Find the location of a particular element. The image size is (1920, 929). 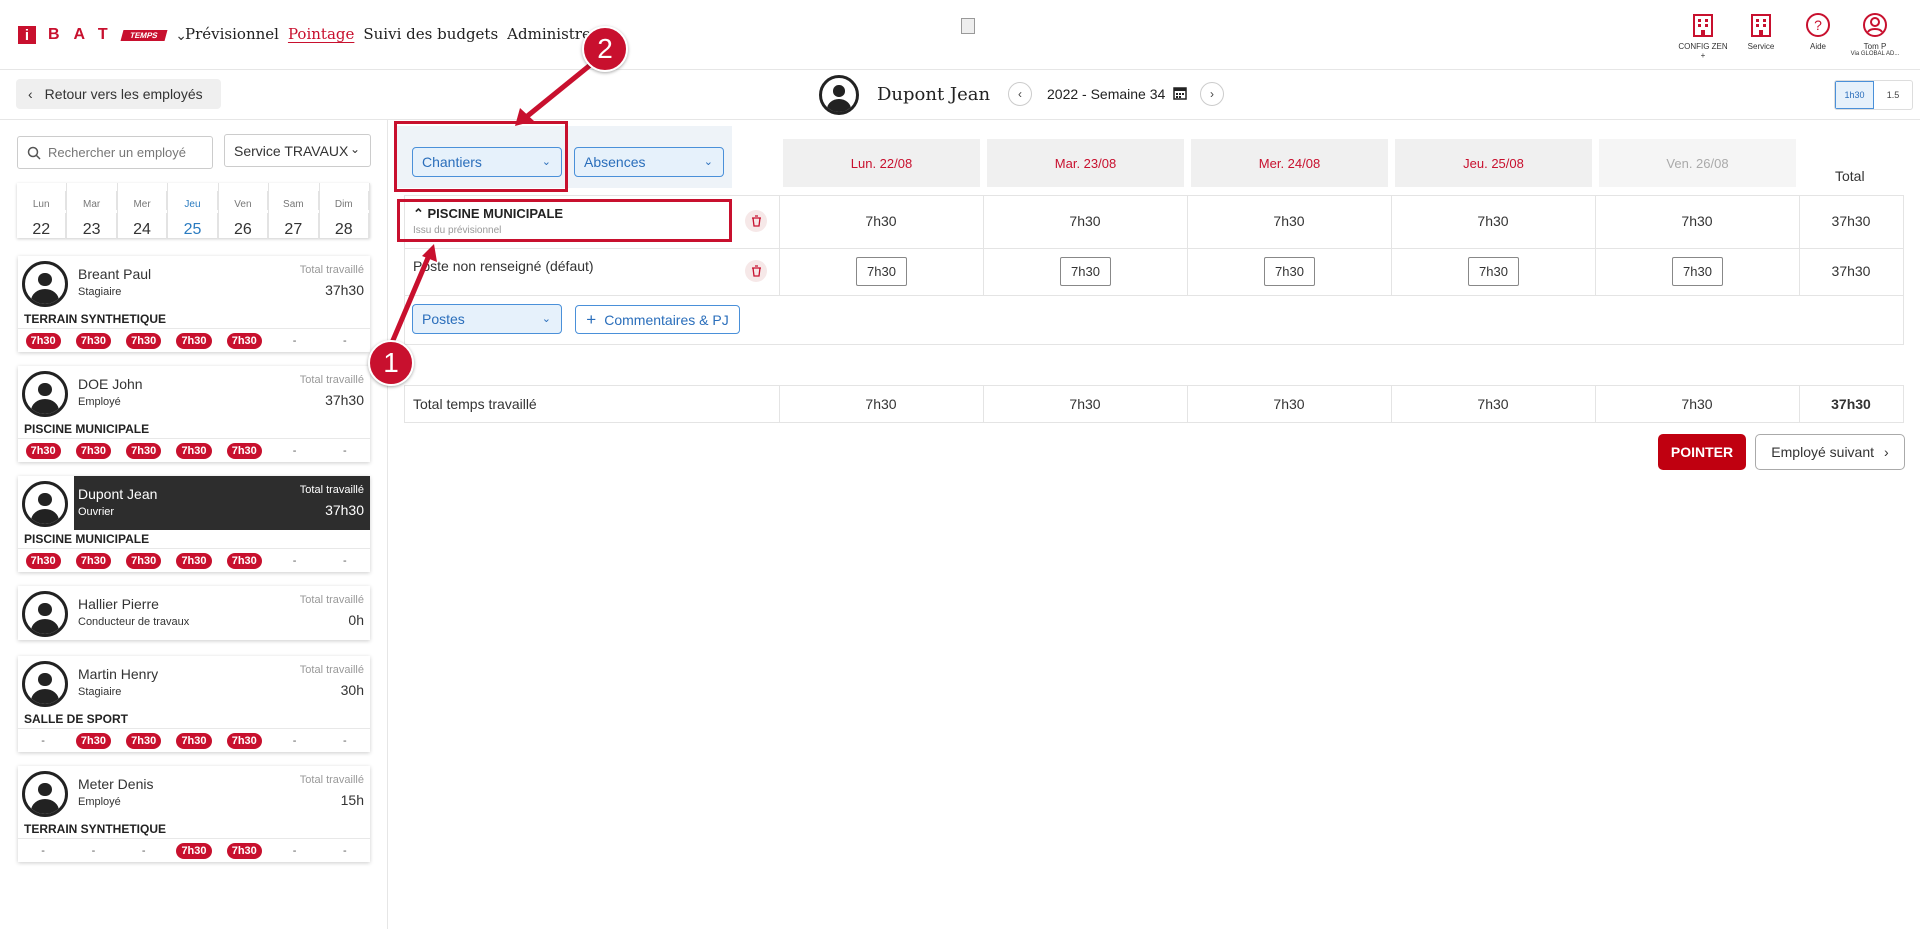

delete-project-button is located at coordinates (756, 221).